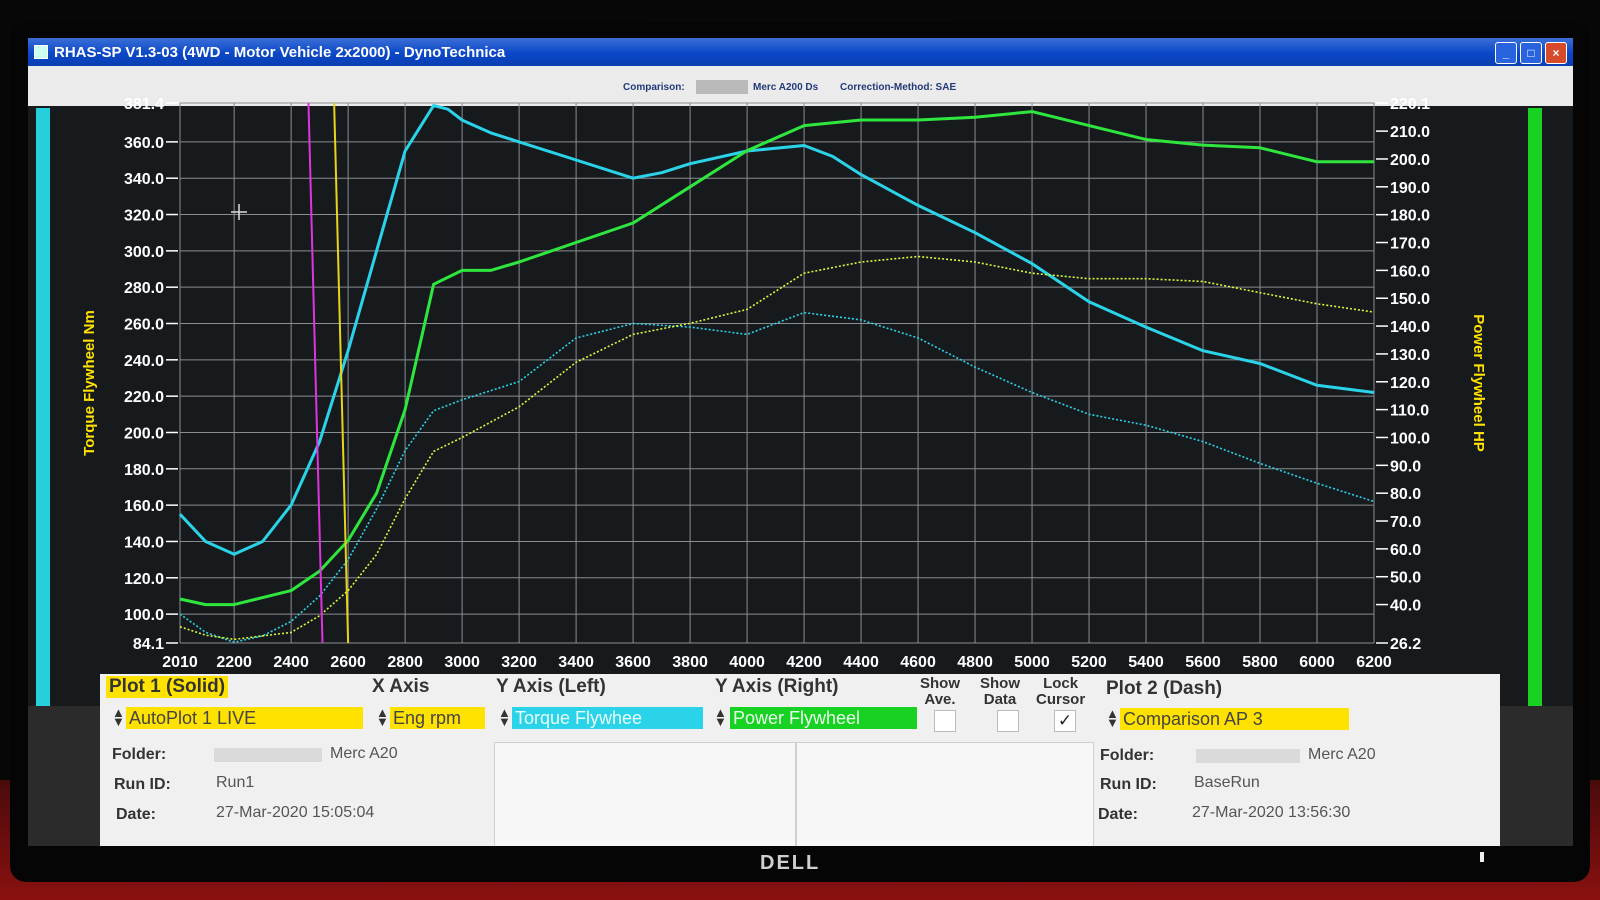 This screenshot has width=1600, height=900. What do you see at coordinates (1410, 355) in the screenshot?
I see `y-right-tick-label: 130.0` at bounding box center [1410, 355].